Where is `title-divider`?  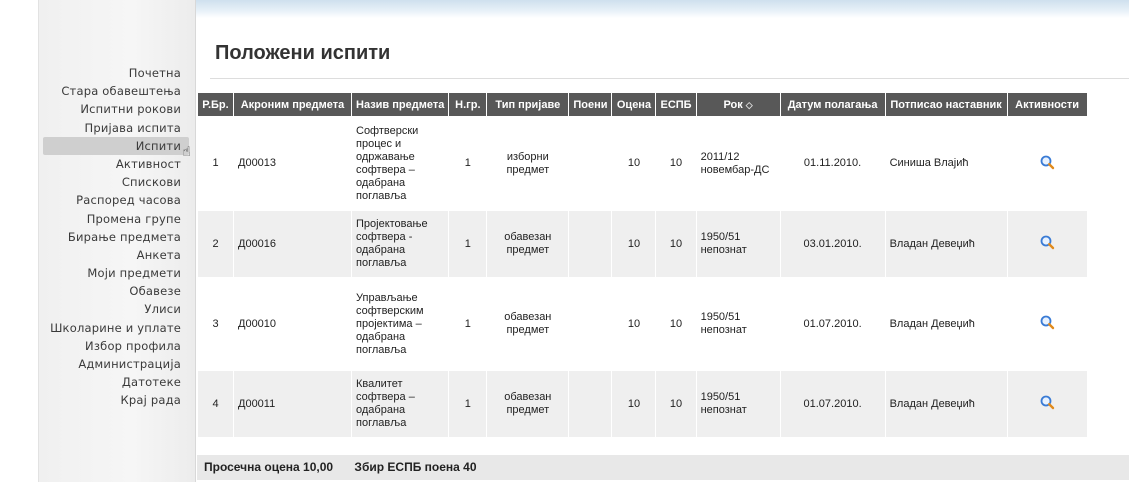 title-divider is located at coordinates (669, 78).